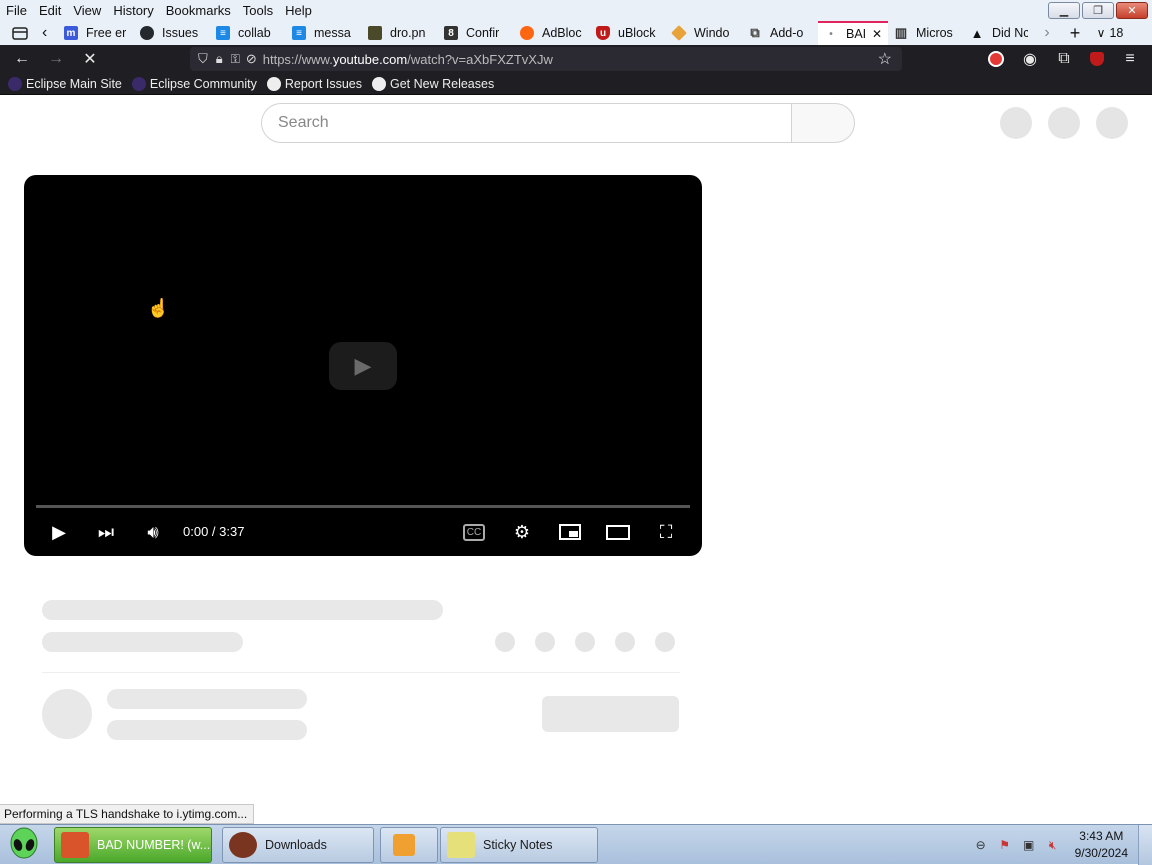 This screenshot has height=865, width=1152. What do you see at coordinates (981, 845) in the screenshot?
I see `language-icon: ⊖` at bounding box center [981, 845].